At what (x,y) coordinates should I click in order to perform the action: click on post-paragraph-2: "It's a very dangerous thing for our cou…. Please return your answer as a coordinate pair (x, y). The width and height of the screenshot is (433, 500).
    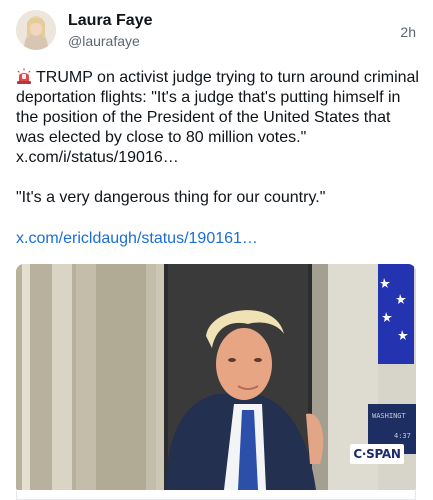
    Looking at the image, I should click on (171, 197).